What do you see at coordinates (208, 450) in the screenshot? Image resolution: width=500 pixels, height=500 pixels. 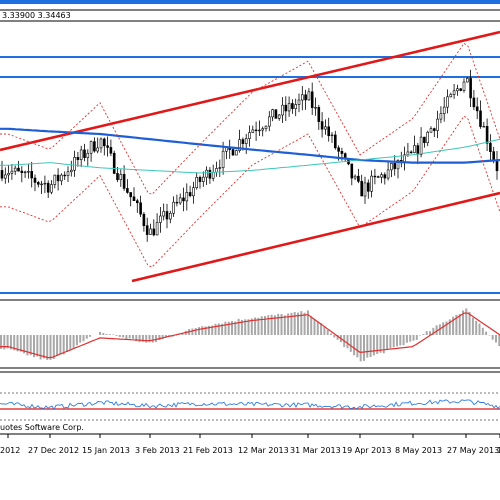 I see `x-tick-label: 21 Feb 2013` at bounding box center [208, 450].